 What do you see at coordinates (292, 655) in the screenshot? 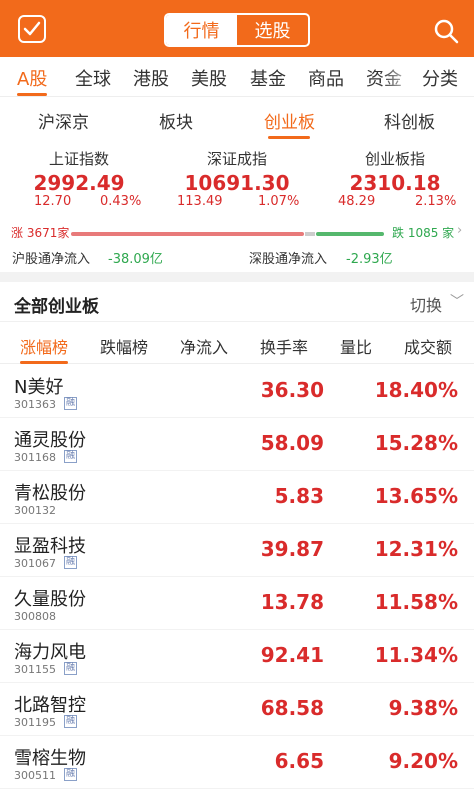
I see `stock-price: 92.41` at bounding box center [292, 655].